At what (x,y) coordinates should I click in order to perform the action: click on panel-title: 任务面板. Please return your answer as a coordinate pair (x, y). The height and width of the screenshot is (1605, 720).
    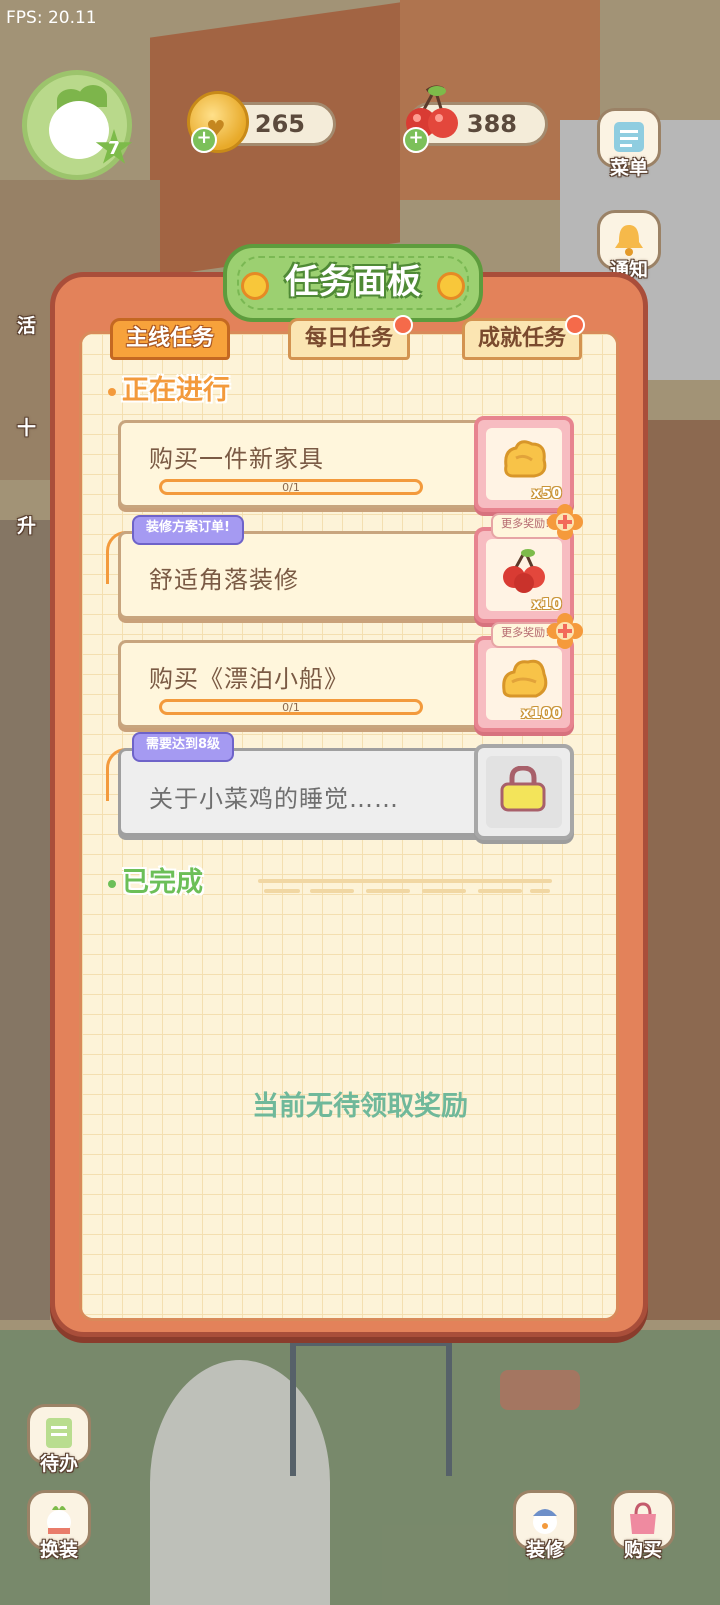
    Looking at the image, I should click on (353, 282).